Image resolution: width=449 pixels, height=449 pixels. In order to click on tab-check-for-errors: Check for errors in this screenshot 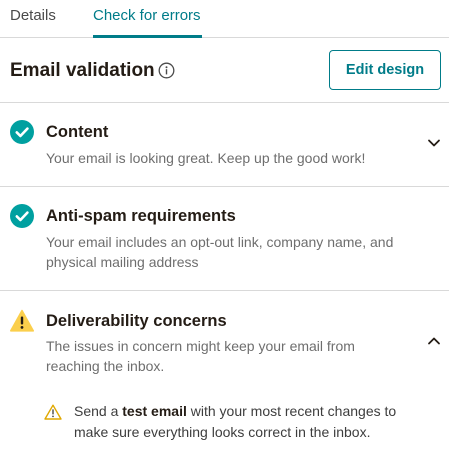, I will do `click(147, 15)`.